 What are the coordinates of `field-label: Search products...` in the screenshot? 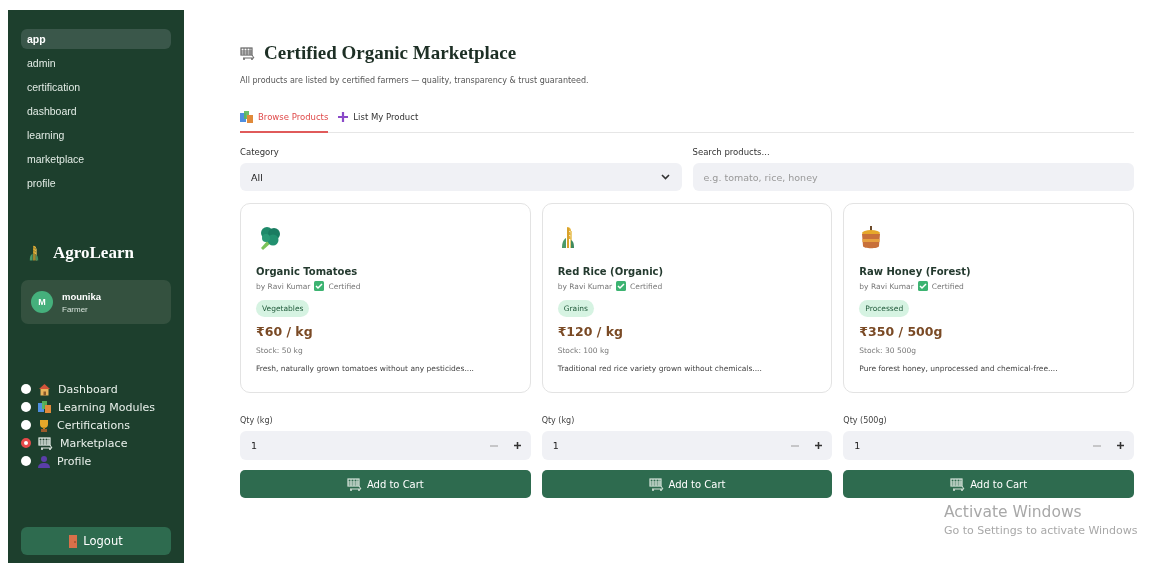 It's located at (731, 152).